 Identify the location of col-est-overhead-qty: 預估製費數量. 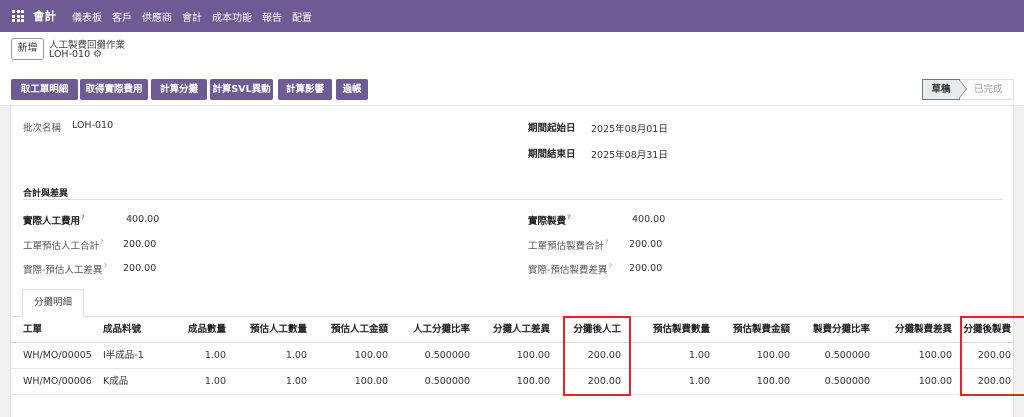
(670, 330).